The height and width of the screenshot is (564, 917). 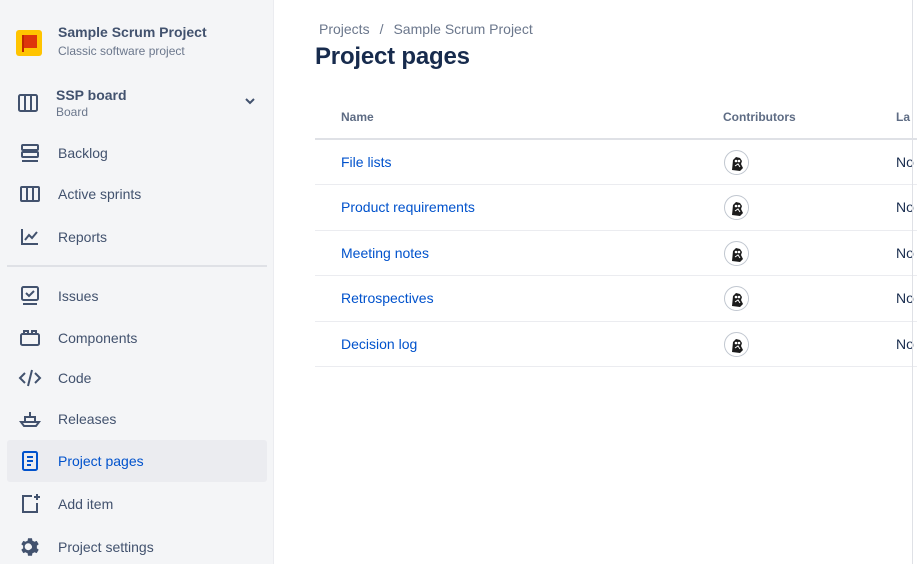 What do you see at coordinates (30, 194) in the screenshot?
I see `active-sprints-icon` at bounding box center [30, 194].